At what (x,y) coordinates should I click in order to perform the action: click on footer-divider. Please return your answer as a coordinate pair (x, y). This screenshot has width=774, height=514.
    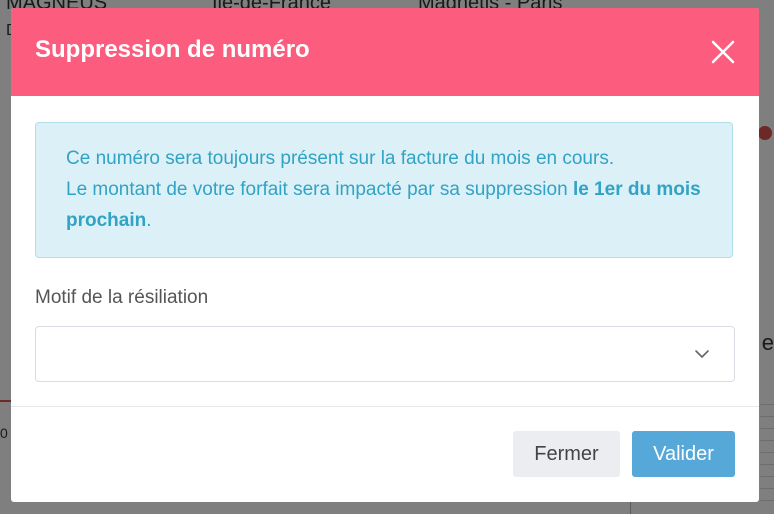
    Looking at the image, I should click on (385, 406).